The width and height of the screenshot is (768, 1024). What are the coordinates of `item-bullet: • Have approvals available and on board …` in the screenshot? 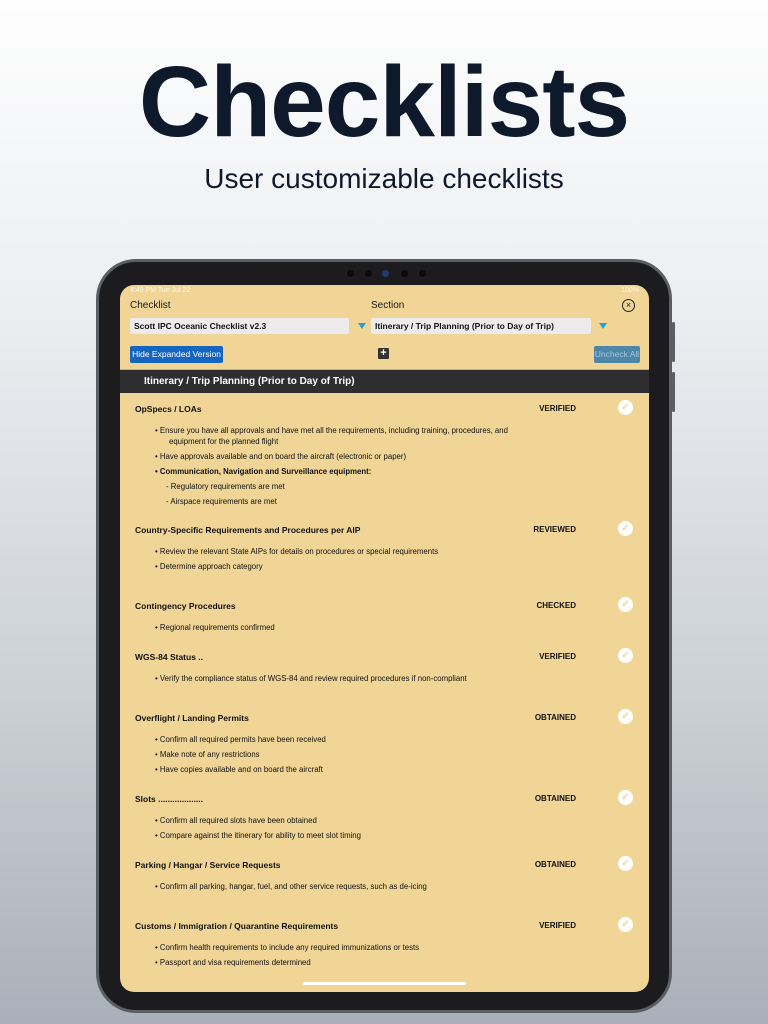 It's located at (281, 456).